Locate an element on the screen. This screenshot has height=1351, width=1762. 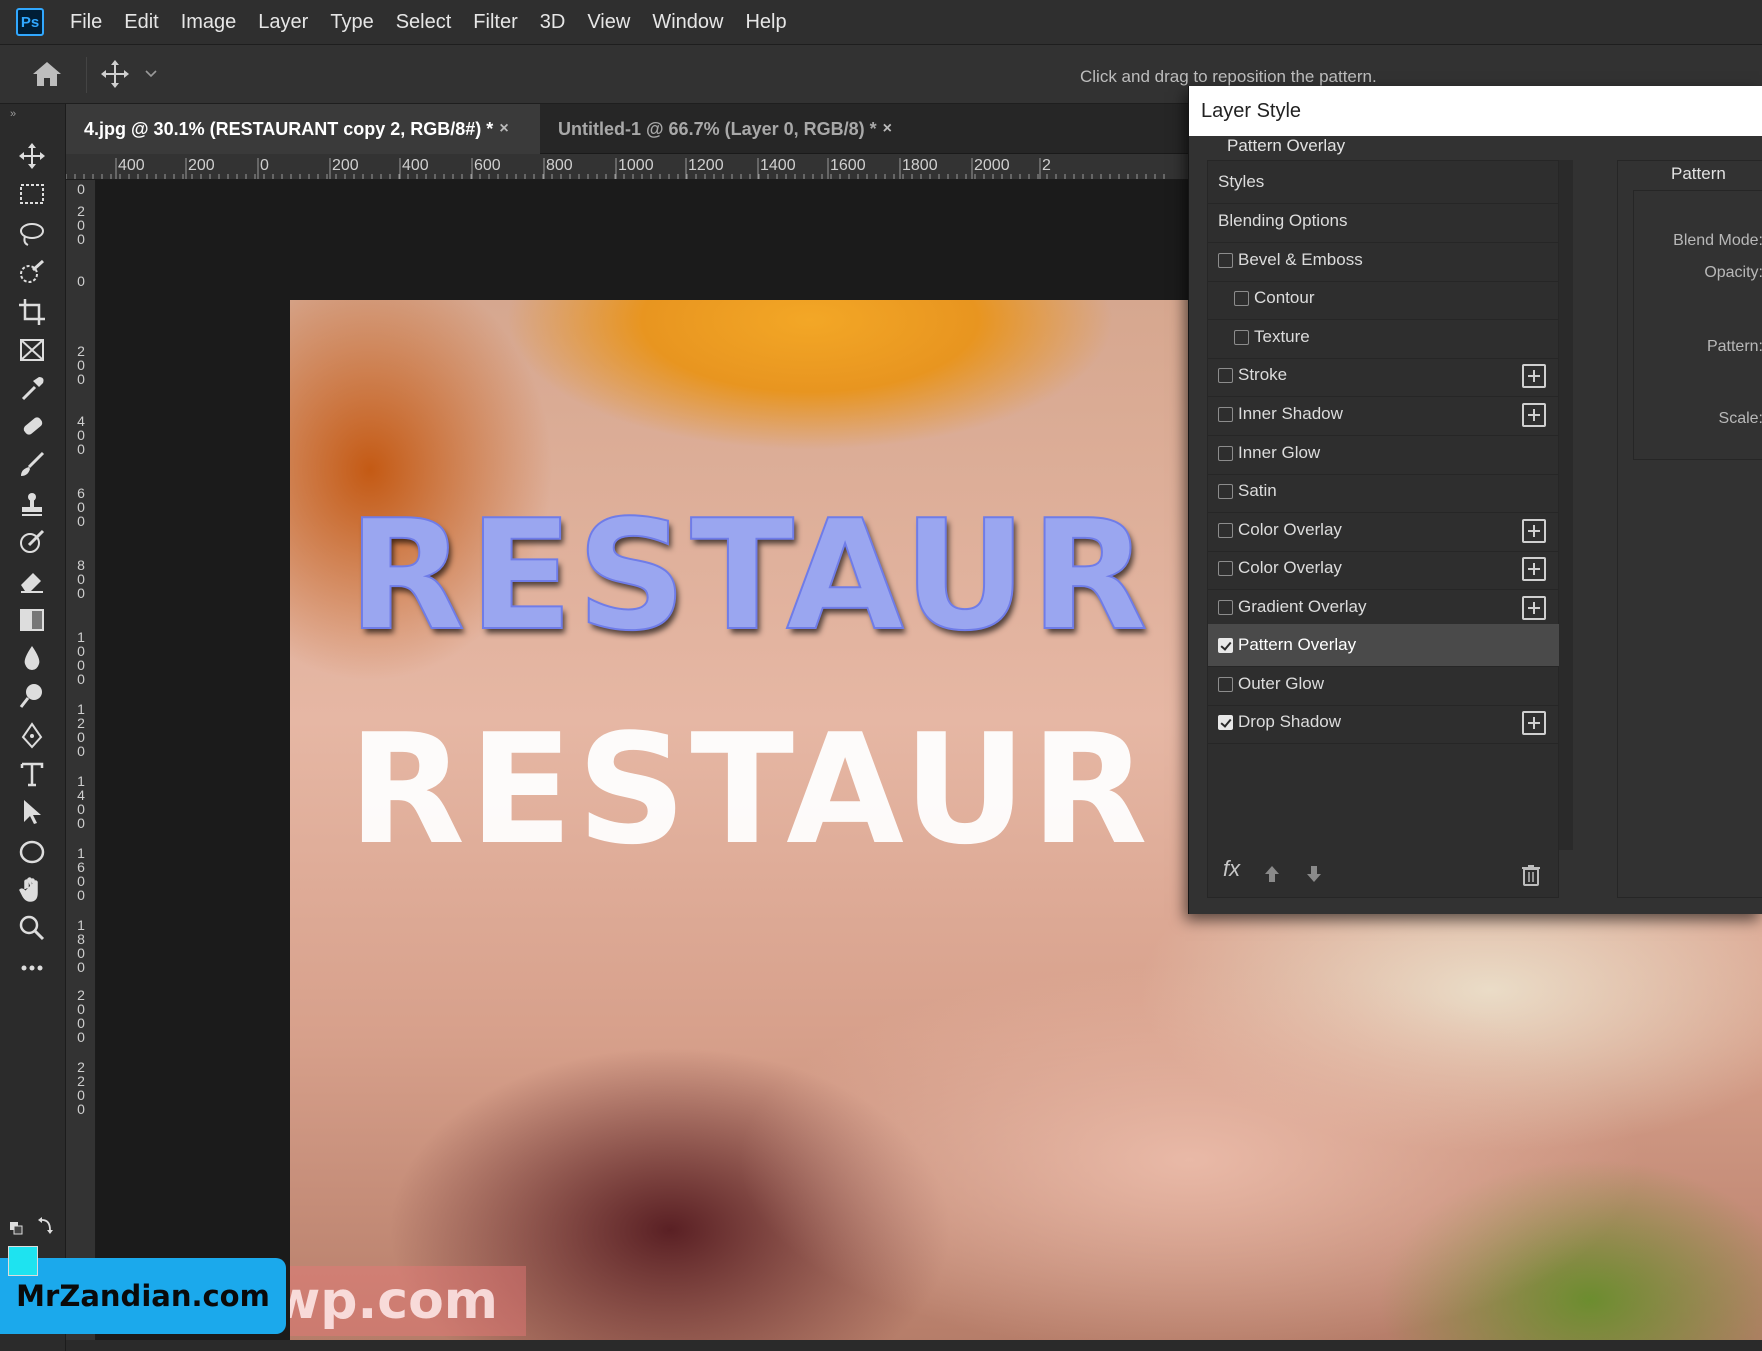
frame-tool-button is located at coordinates (32, 350).